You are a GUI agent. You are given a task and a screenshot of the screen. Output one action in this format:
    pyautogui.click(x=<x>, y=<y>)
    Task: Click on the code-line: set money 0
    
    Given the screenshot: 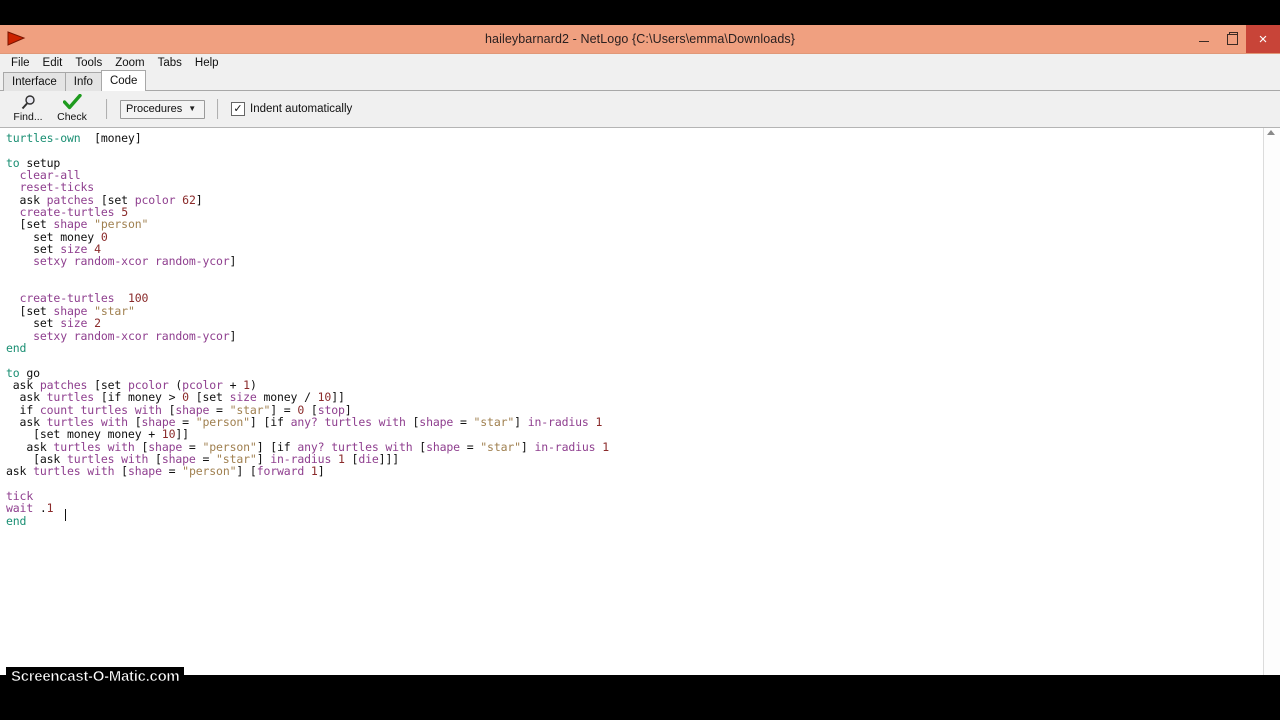 What is the action you would take?
    pyautogui.click(x=57, y=236)
    